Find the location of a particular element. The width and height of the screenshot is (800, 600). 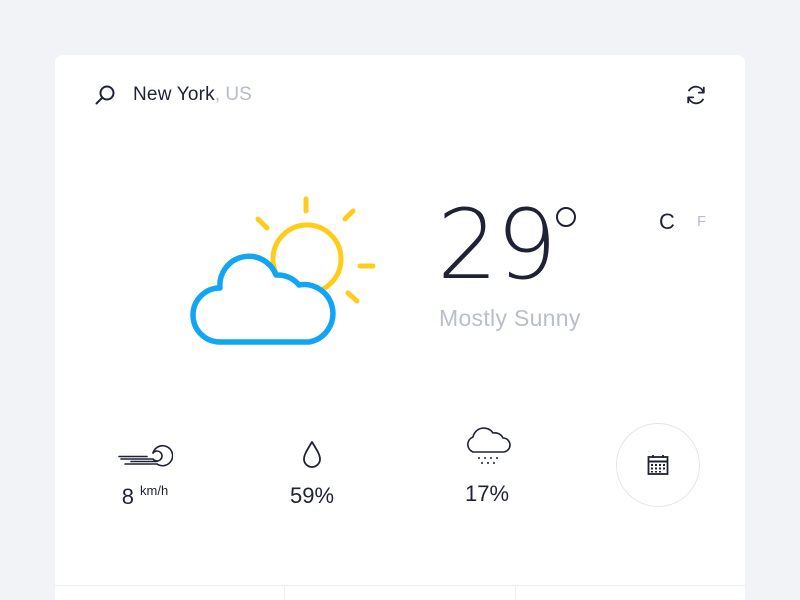

search-bar: New York , US is located at coordinates (172, 95).